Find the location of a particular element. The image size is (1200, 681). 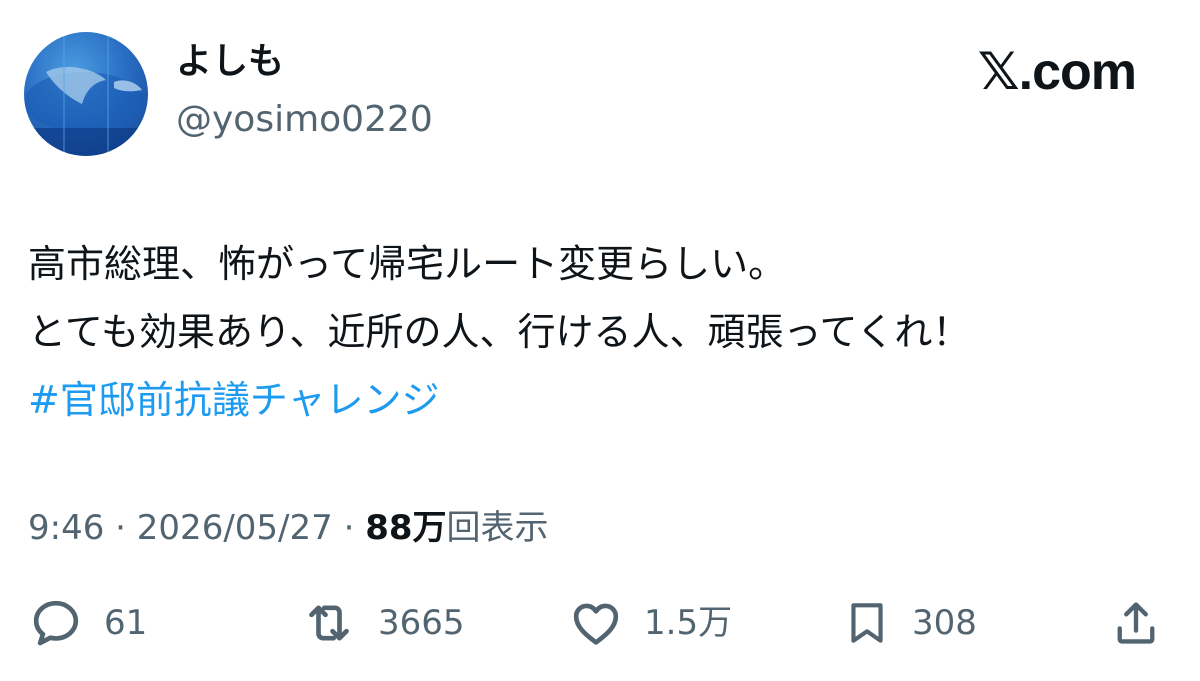

like-button: 1.5万 is located at coordinates (650, 623).